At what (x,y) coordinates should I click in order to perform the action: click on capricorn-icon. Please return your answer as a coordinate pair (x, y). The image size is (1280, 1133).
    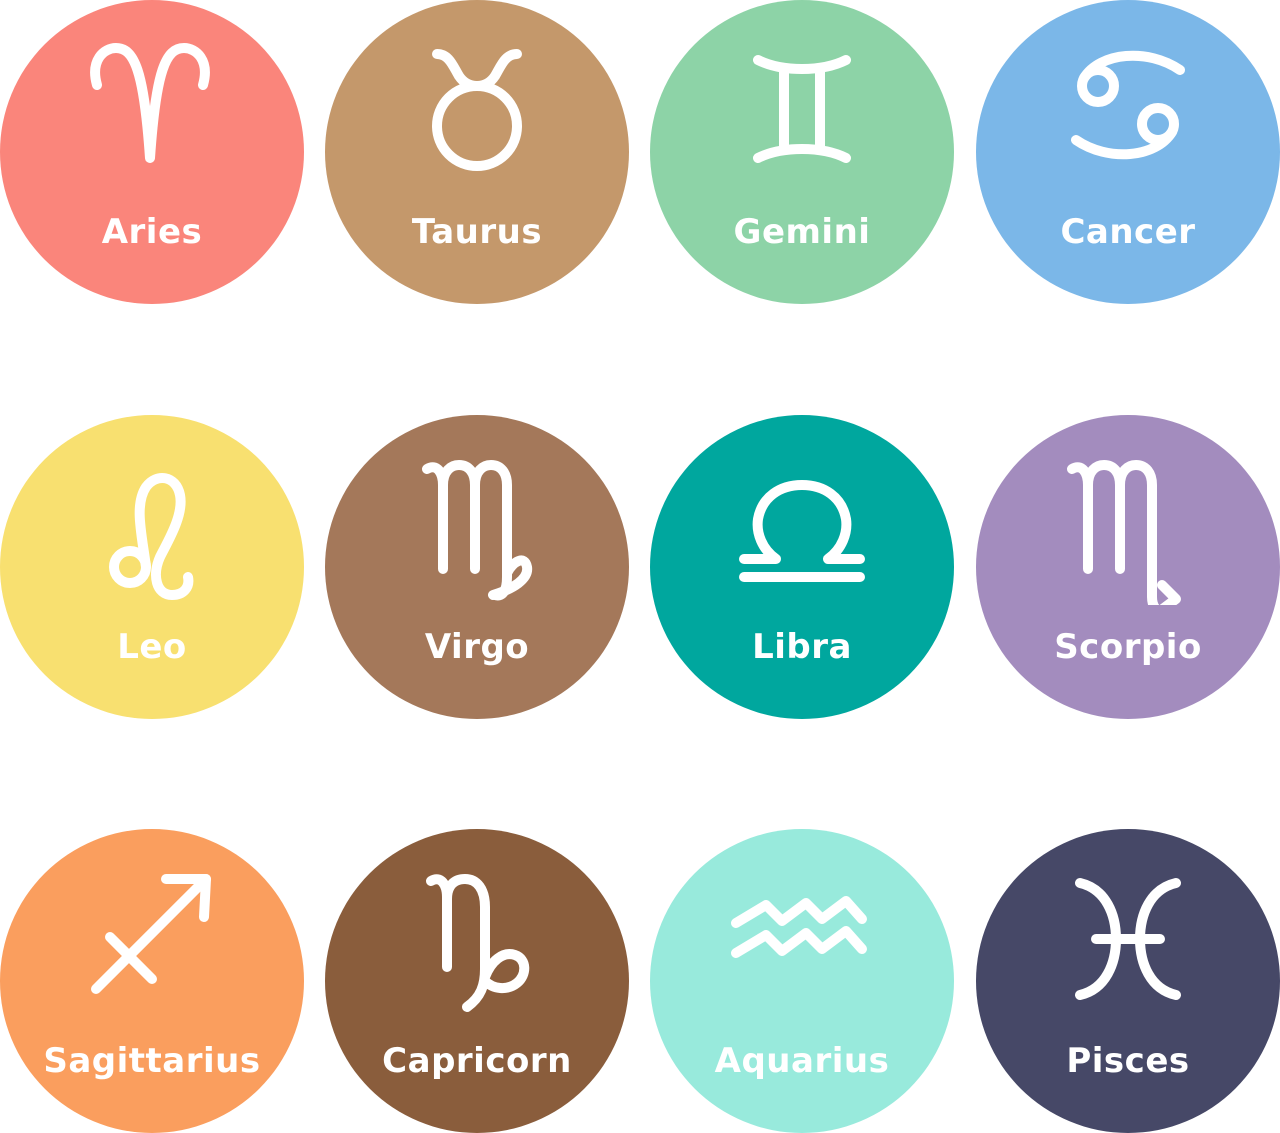
    Looking at the image, I should click on (477, 939).